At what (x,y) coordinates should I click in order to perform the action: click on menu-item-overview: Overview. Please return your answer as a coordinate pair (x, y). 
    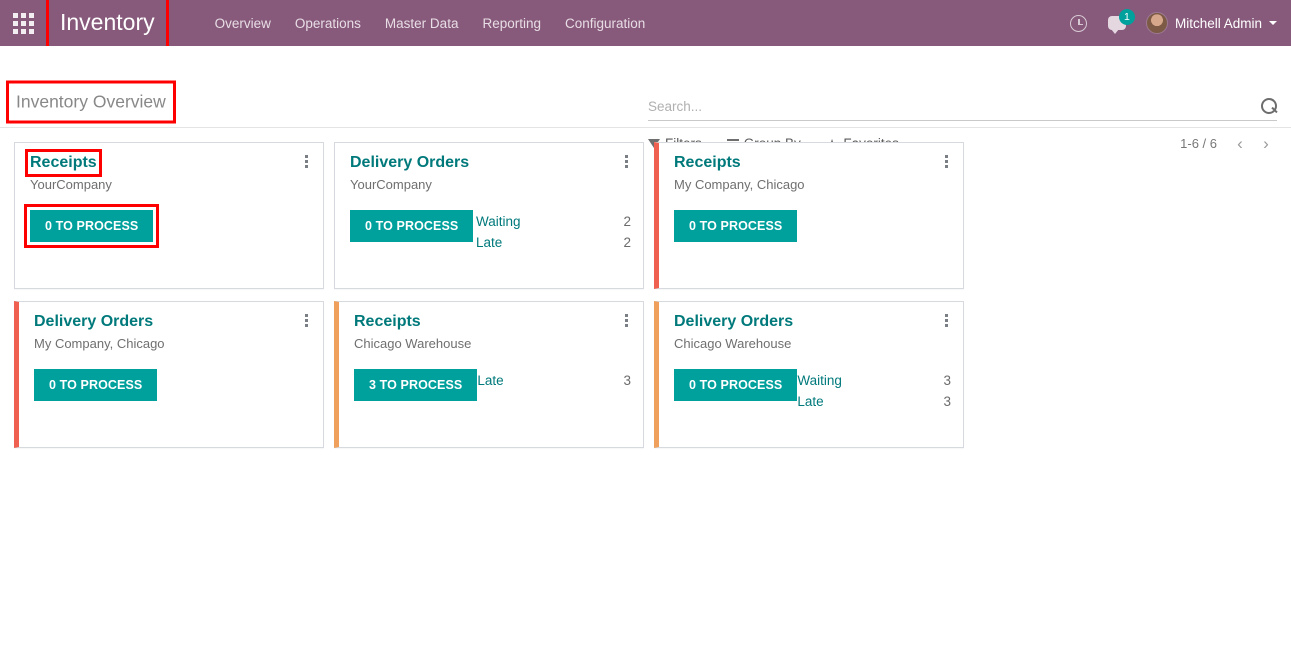
    Looking at the image, I should click on (243, 23).